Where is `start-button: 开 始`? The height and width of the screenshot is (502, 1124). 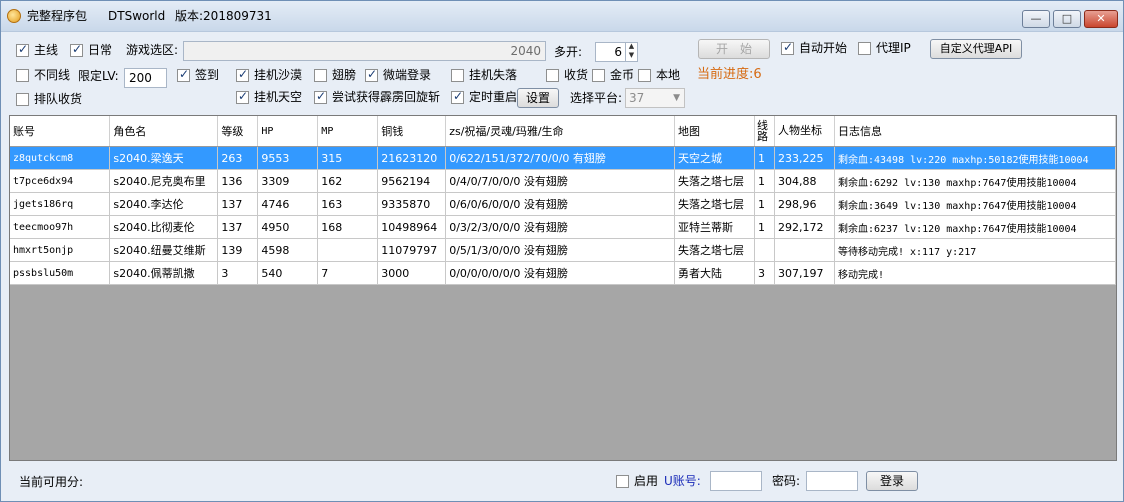
start-button: 开 始 is located at coordinates (734, 49).